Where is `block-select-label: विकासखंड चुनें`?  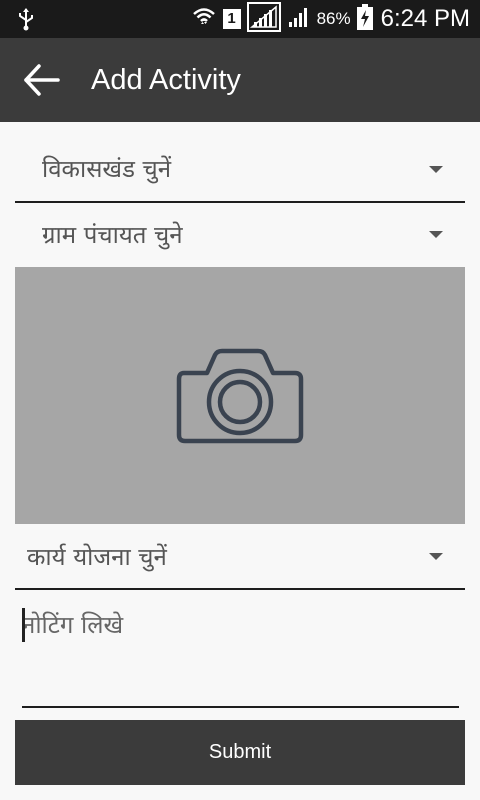
block-select-label: विकासखंड चुनें is located at coordinates (107, 169).